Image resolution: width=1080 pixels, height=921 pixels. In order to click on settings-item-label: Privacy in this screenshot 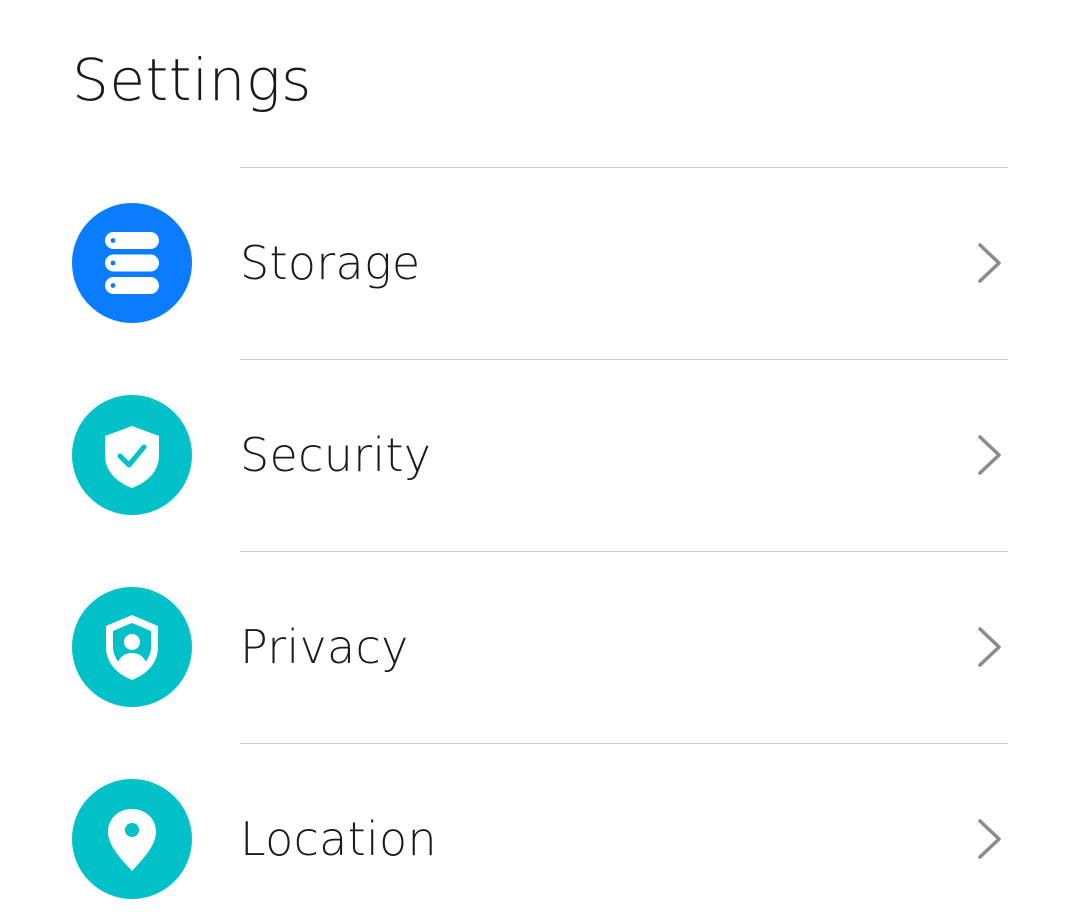, I will do `click(324, 647)`.